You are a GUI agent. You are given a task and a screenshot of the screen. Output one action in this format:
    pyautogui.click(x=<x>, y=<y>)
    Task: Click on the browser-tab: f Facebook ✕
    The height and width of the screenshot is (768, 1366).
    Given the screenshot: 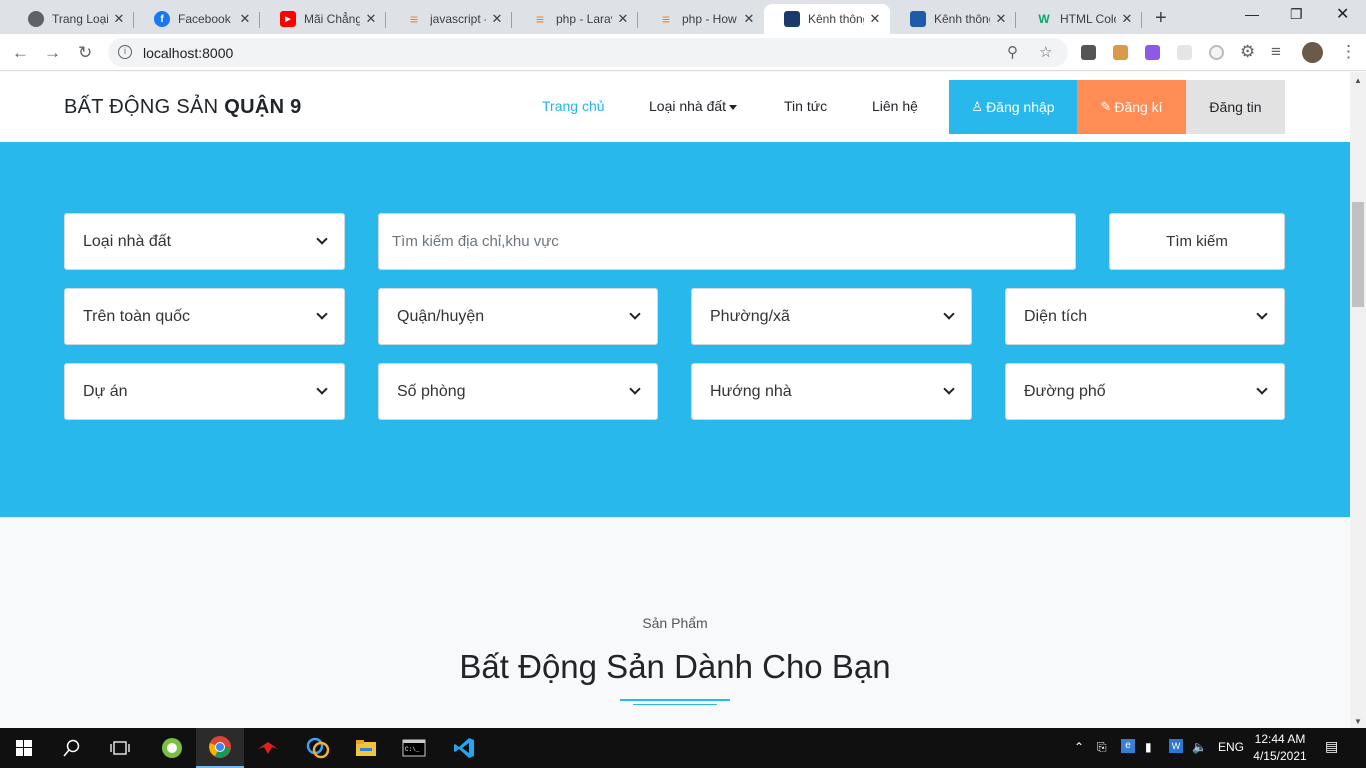 What is the action you would take?
    pyautogui.click(x=197, y=19)
    